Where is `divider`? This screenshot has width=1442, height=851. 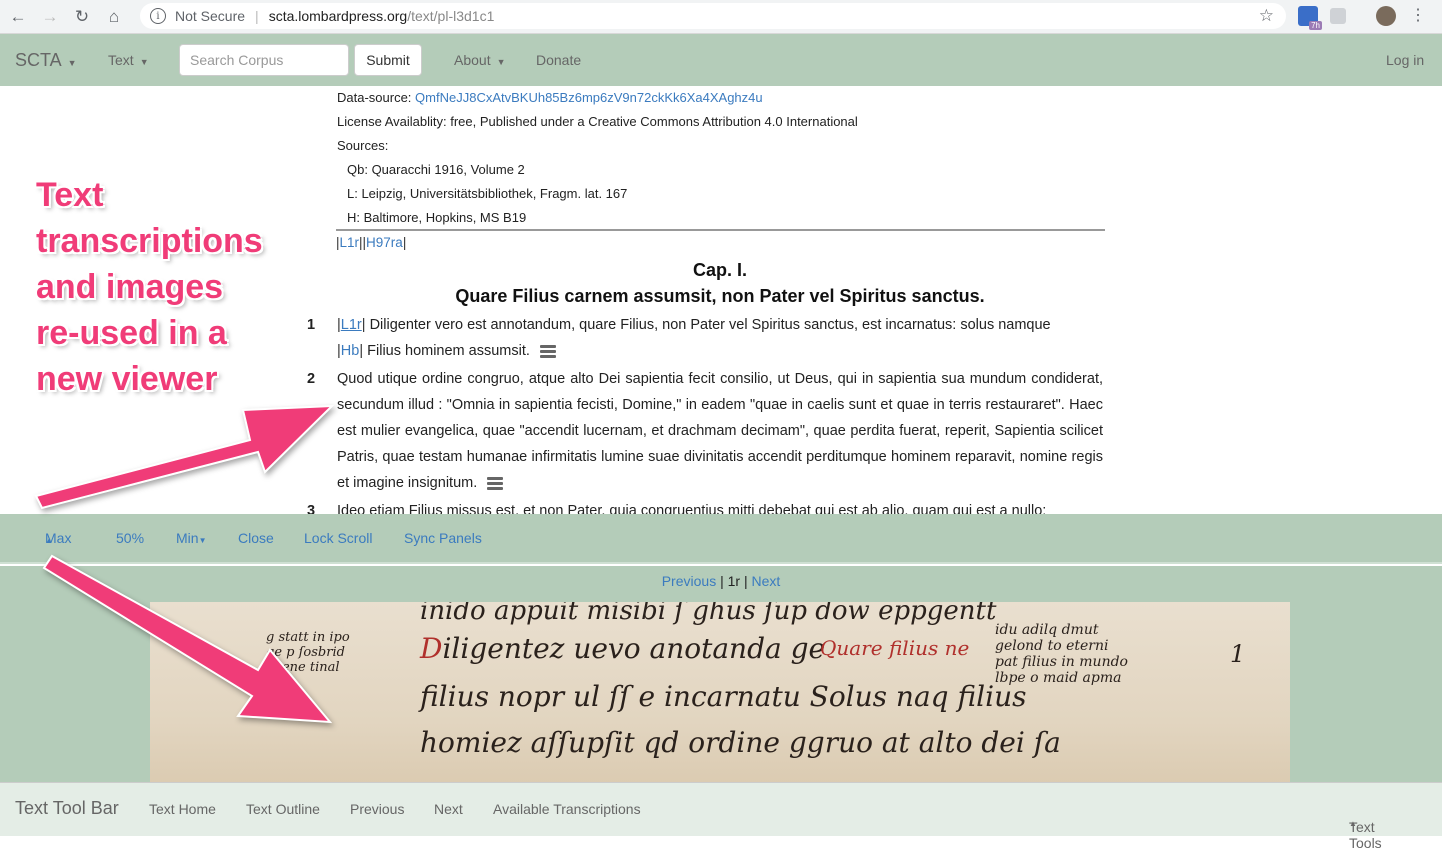
divider is located at coordinates (720, 230).